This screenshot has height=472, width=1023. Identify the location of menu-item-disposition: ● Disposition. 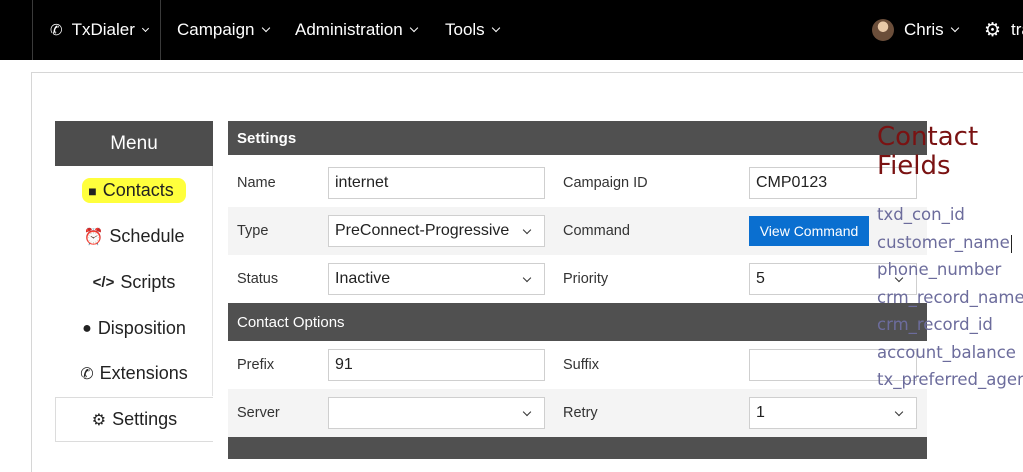
(134, 328).